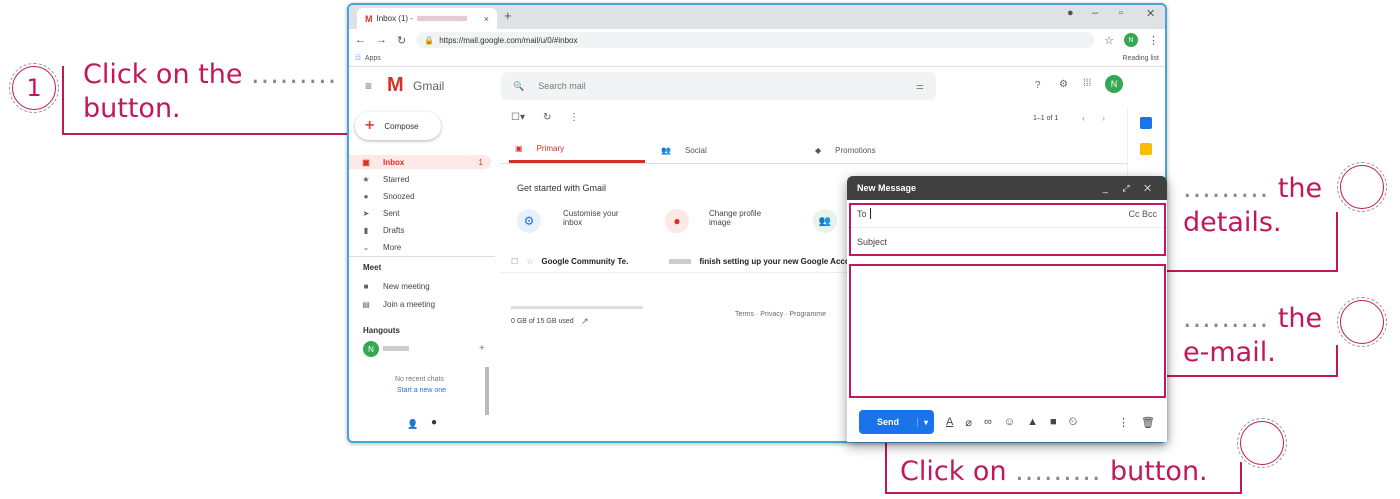 The image size is (1400, 499). What do you see at coordinates (1337, 361) in the screenshot?
I see `email-connector-v` at bounding box center [1337, 361].